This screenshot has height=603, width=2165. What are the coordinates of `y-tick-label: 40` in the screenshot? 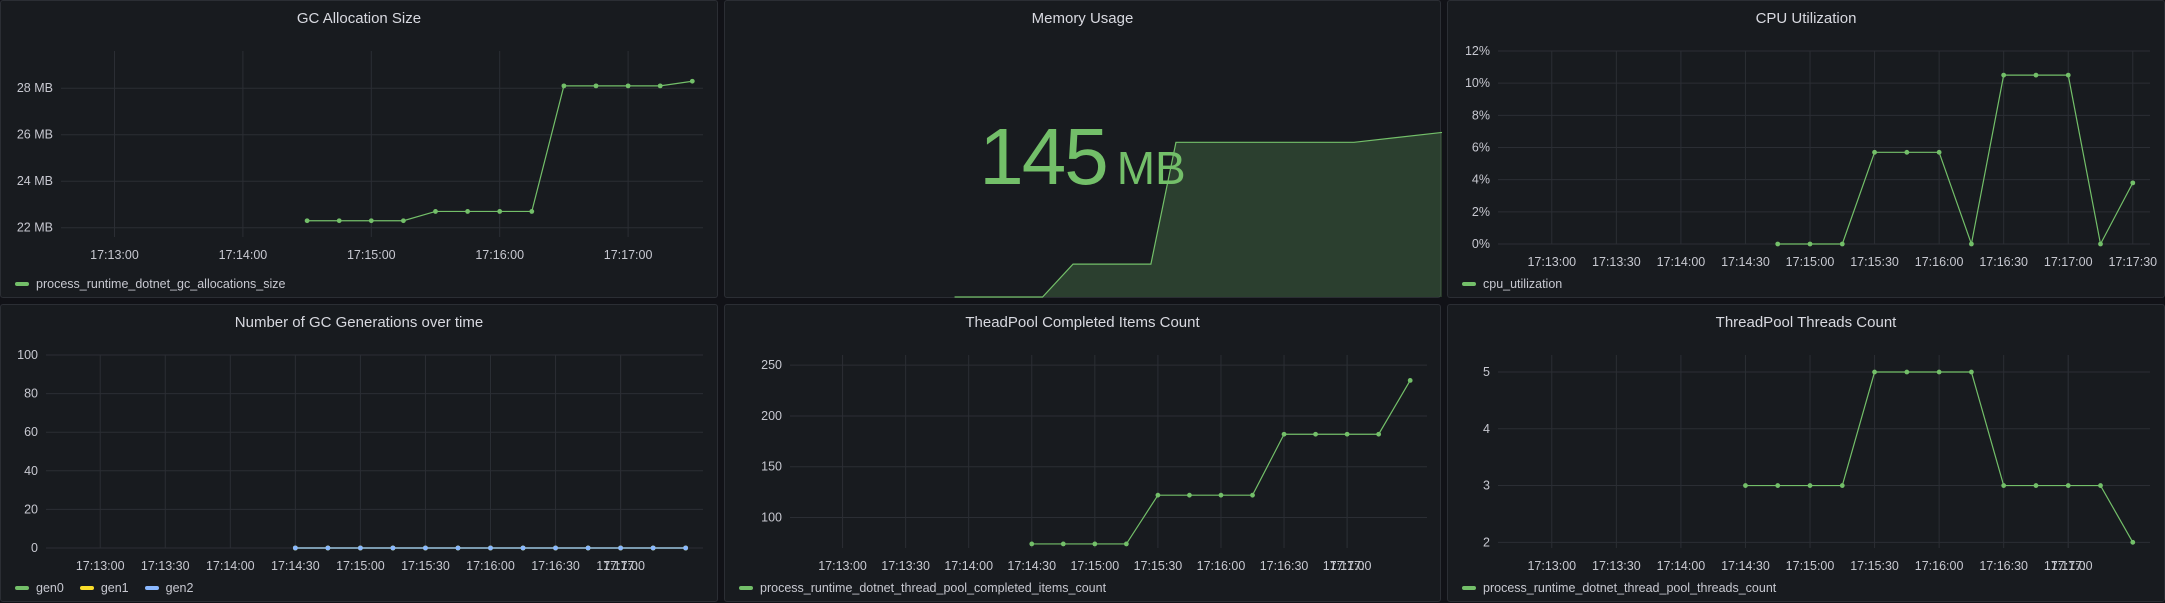 It's located at (31, 471).